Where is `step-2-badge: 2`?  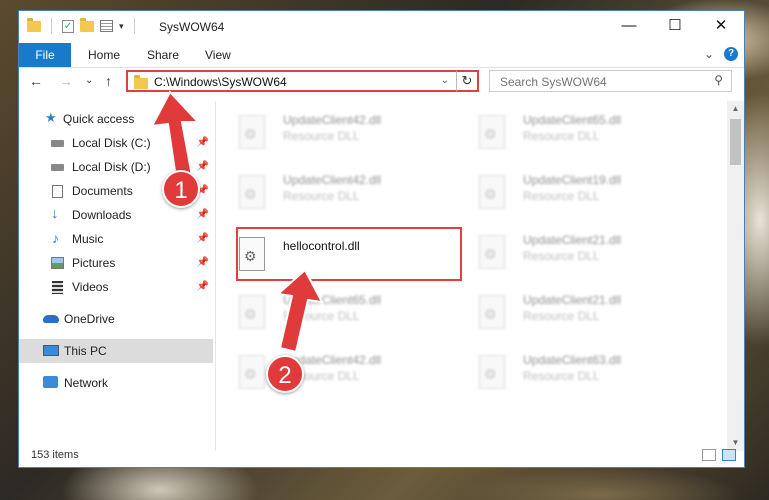 step-2-badge: 2 is located at coordinates (285, 374).